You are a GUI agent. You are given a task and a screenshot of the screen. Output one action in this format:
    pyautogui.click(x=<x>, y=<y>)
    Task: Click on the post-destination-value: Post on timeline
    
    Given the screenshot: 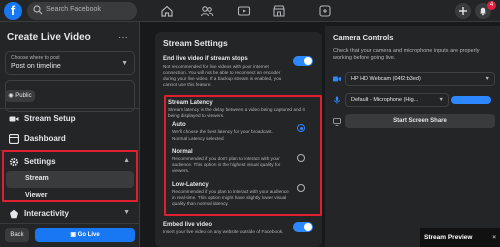 What is the action you would take?
    pyautogui.click(x=36, y=66)
    